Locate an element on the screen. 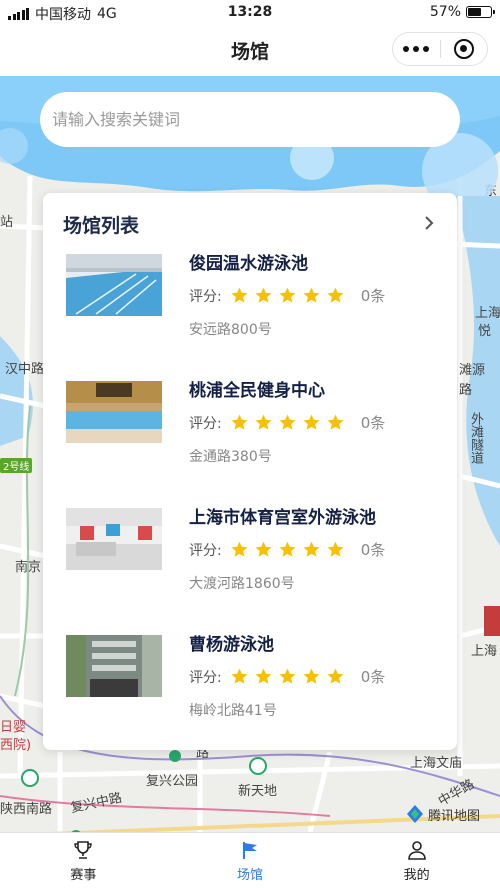 Image resolution: width=500 pixels, height=888 pixels. venue-name: 桃浦全民健身中心 is located at coordinates (257, 391).